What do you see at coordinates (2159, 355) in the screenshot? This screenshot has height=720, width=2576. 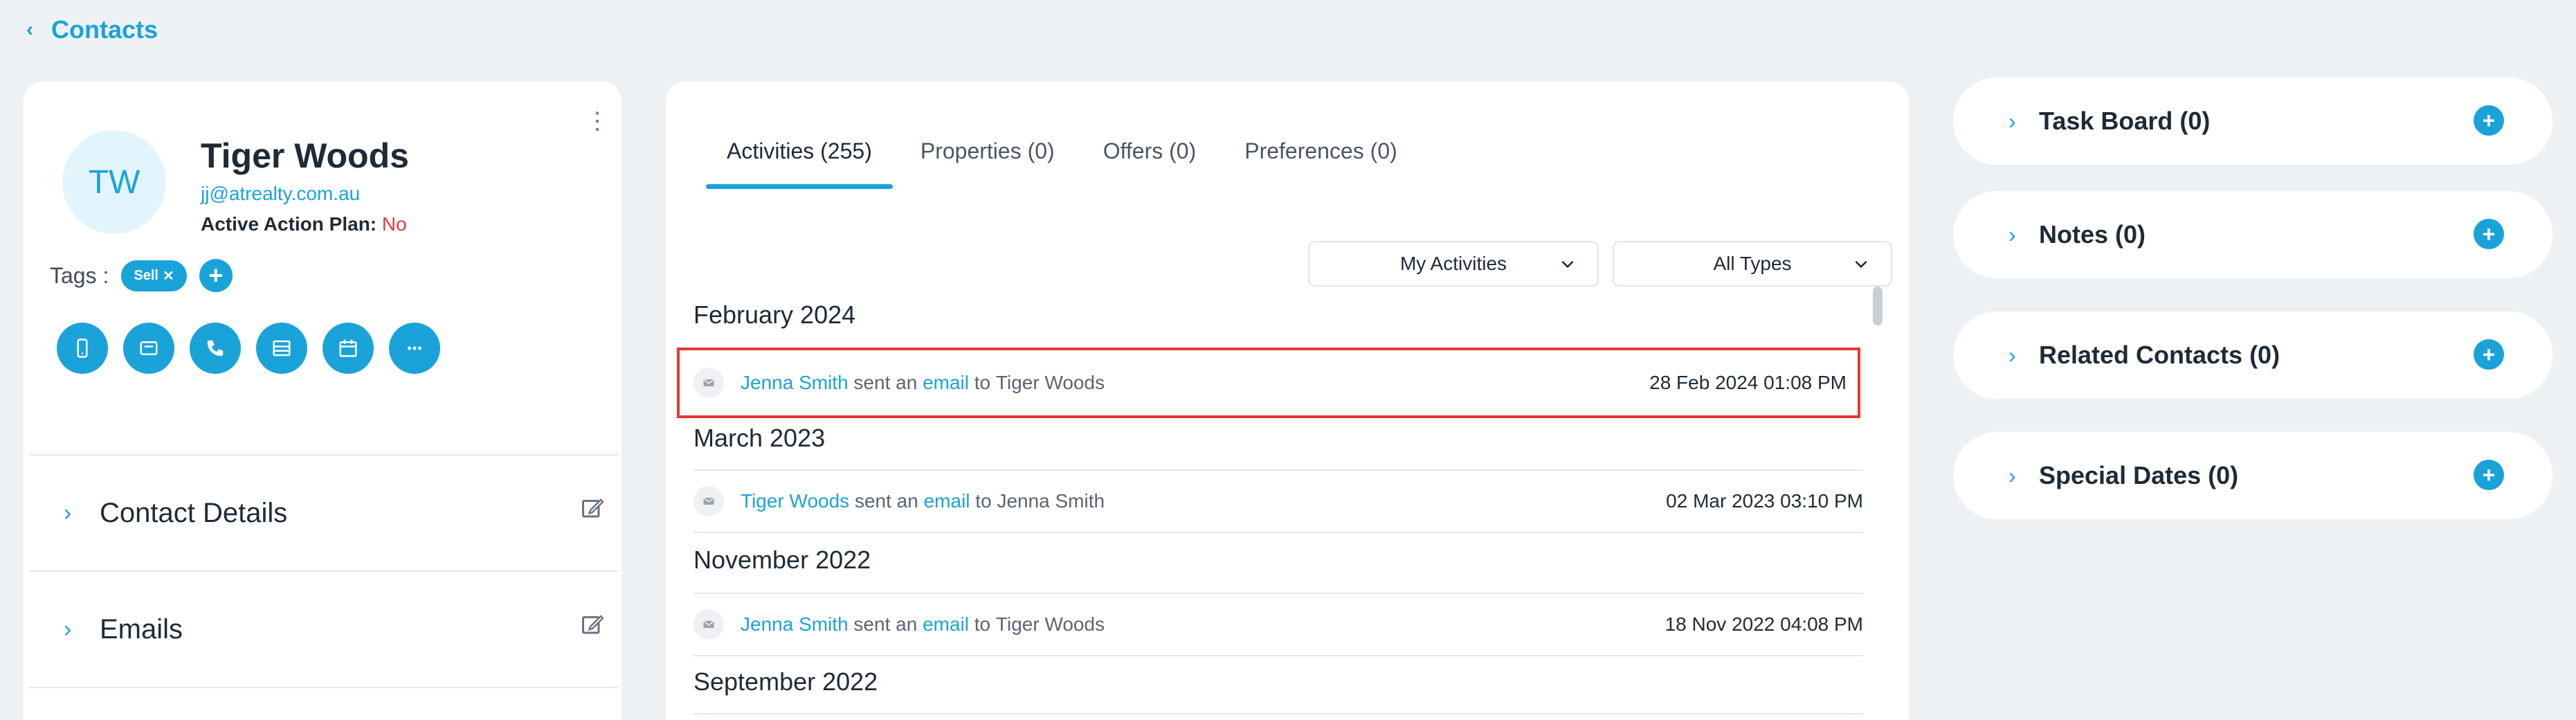 I see `card-title: Related Contacts (0)` at bounding box center [2159, 355].